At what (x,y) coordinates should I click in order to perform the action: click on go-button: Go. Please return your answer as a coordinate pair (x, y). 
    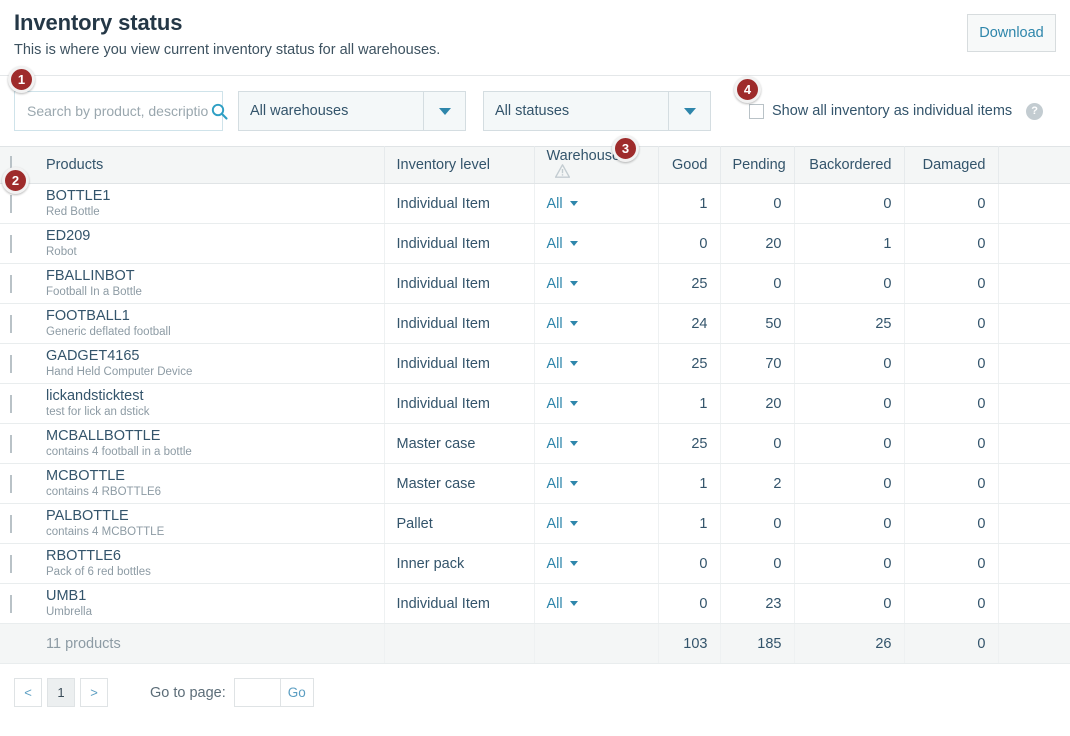
    Looking at the image, I should click on (297, 692).